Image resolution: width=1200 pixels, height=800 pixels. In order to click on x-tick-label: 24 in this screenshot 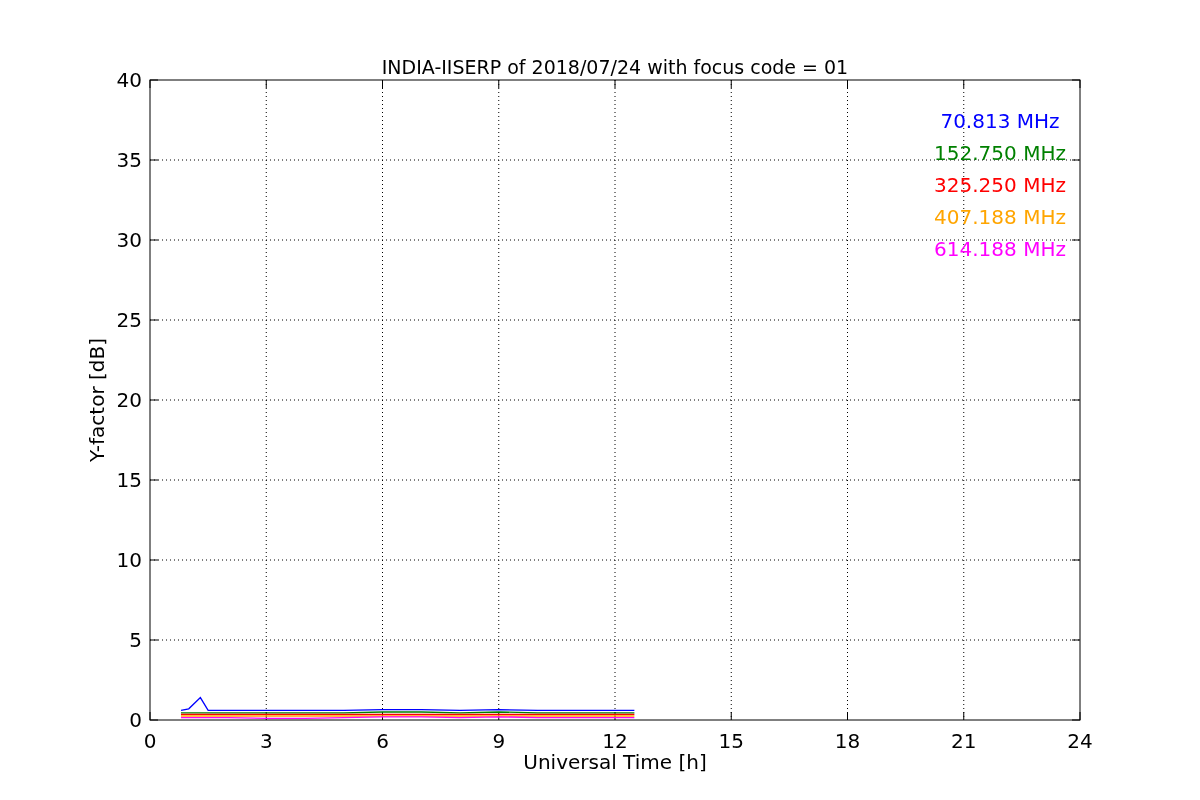, I will do `click(1080, 741)`.